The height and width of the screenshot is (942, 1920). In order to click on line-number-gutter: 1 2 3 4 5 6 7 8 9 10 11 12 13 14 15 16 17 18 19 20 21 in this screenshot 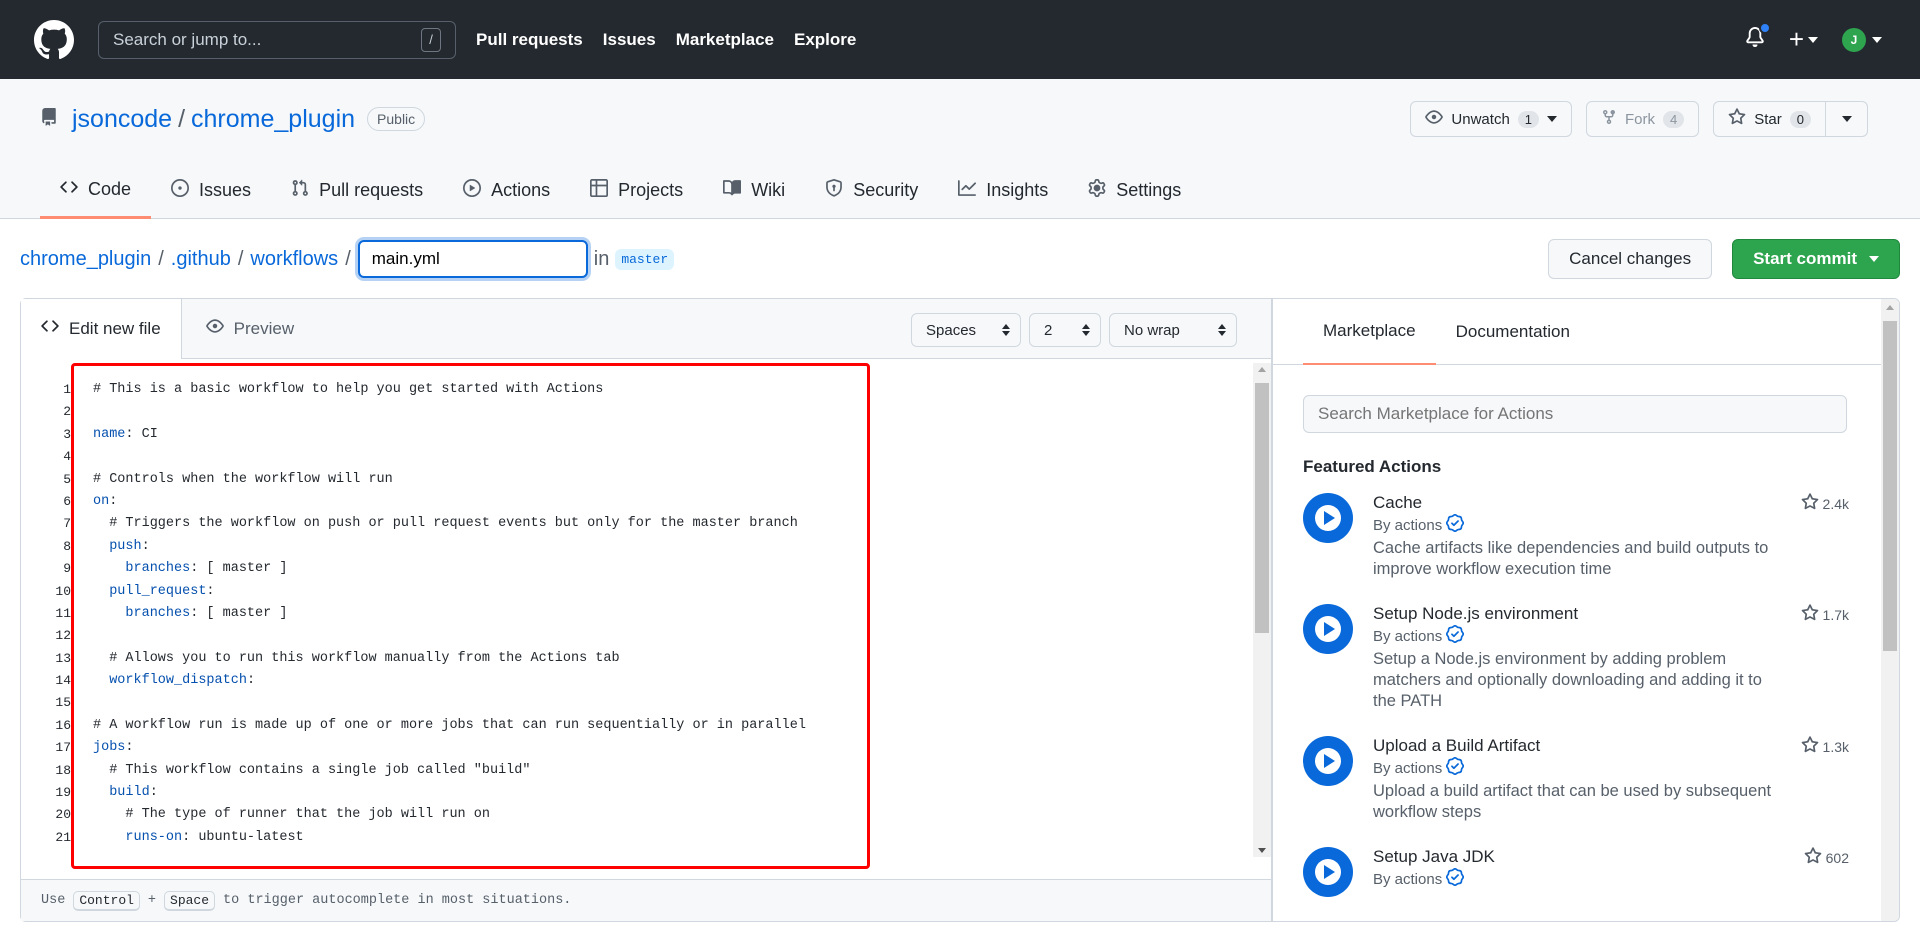, I will do `click(46, 614)`.